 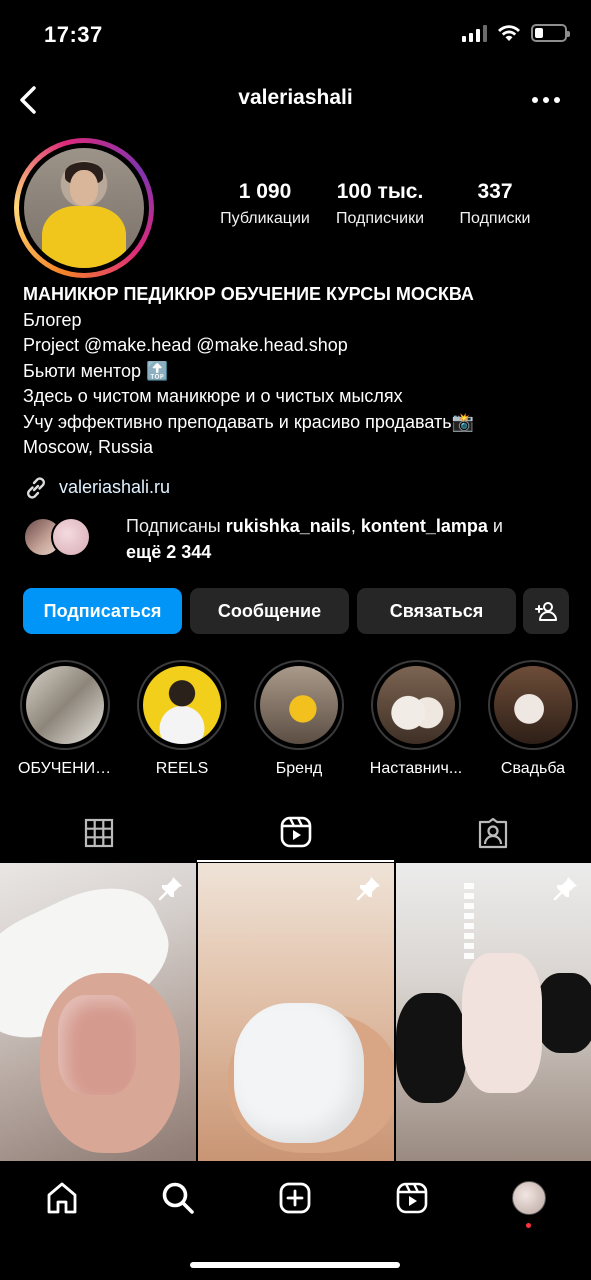 What do you see at coordinates (436, 611) in the screenshot?
I see `contact-button: Связаться` at bounding box center [436, 611].